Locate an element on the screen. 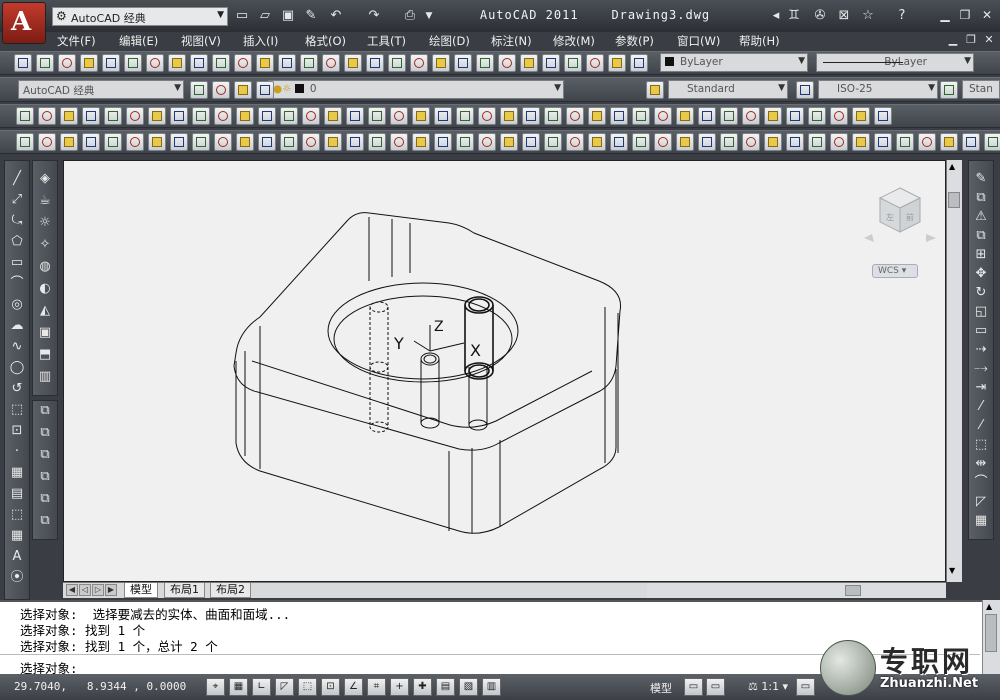 The width and height of the screenshot is (1000, 700). render-tool-button: ▣ is located at coordinates (45, 333).